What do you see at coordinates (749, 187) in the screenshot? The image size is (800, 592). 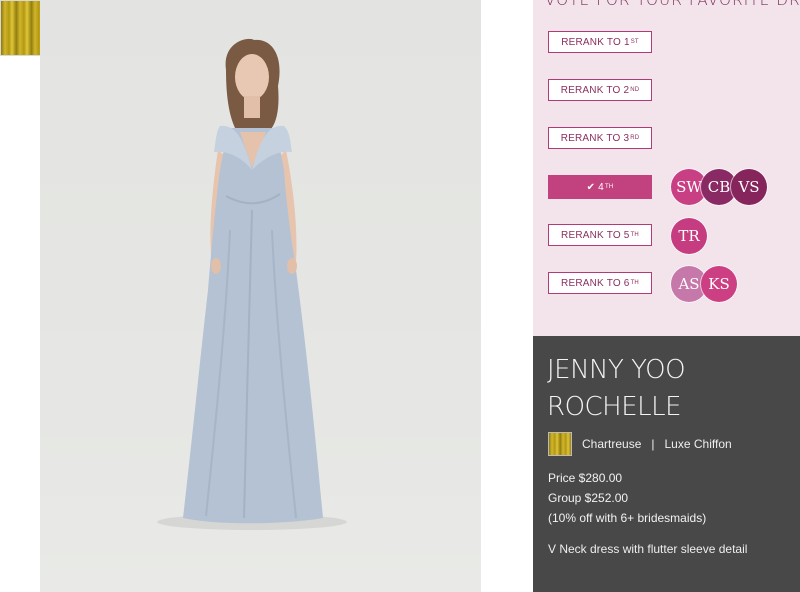 I see `voter-avatar: VS` at bounding box center [749, 187].